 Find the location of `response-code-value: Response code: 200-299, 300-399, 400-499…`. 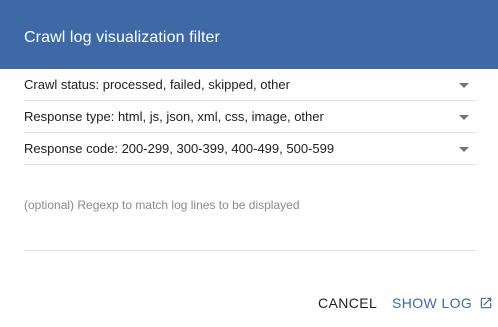

response-code-value: Response code: 200-299, 300-399, 400-499… is located at coordinates (179, 148).